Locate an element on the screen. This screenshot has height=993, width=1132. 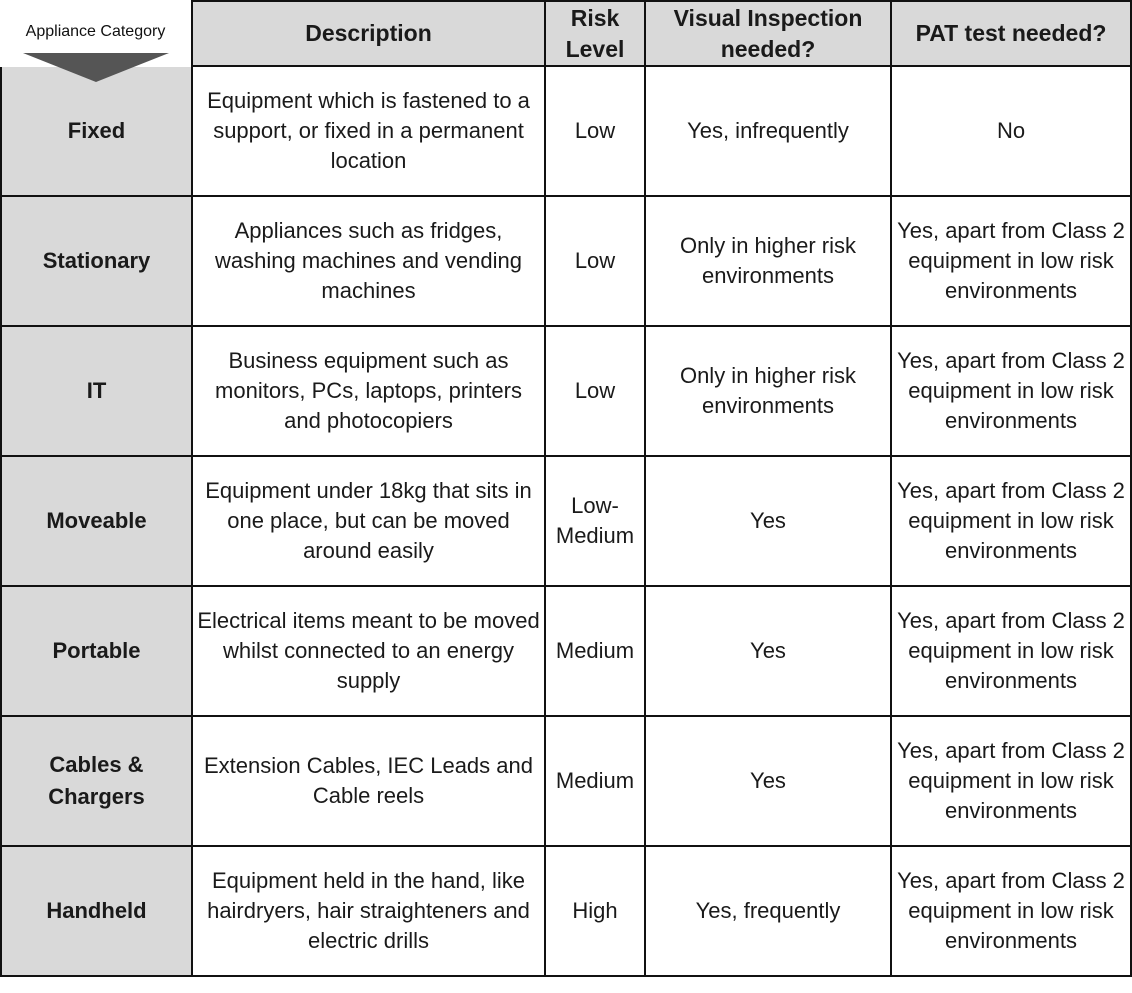
header-risk-level: Risk Level is located at coordinates (595, 33).